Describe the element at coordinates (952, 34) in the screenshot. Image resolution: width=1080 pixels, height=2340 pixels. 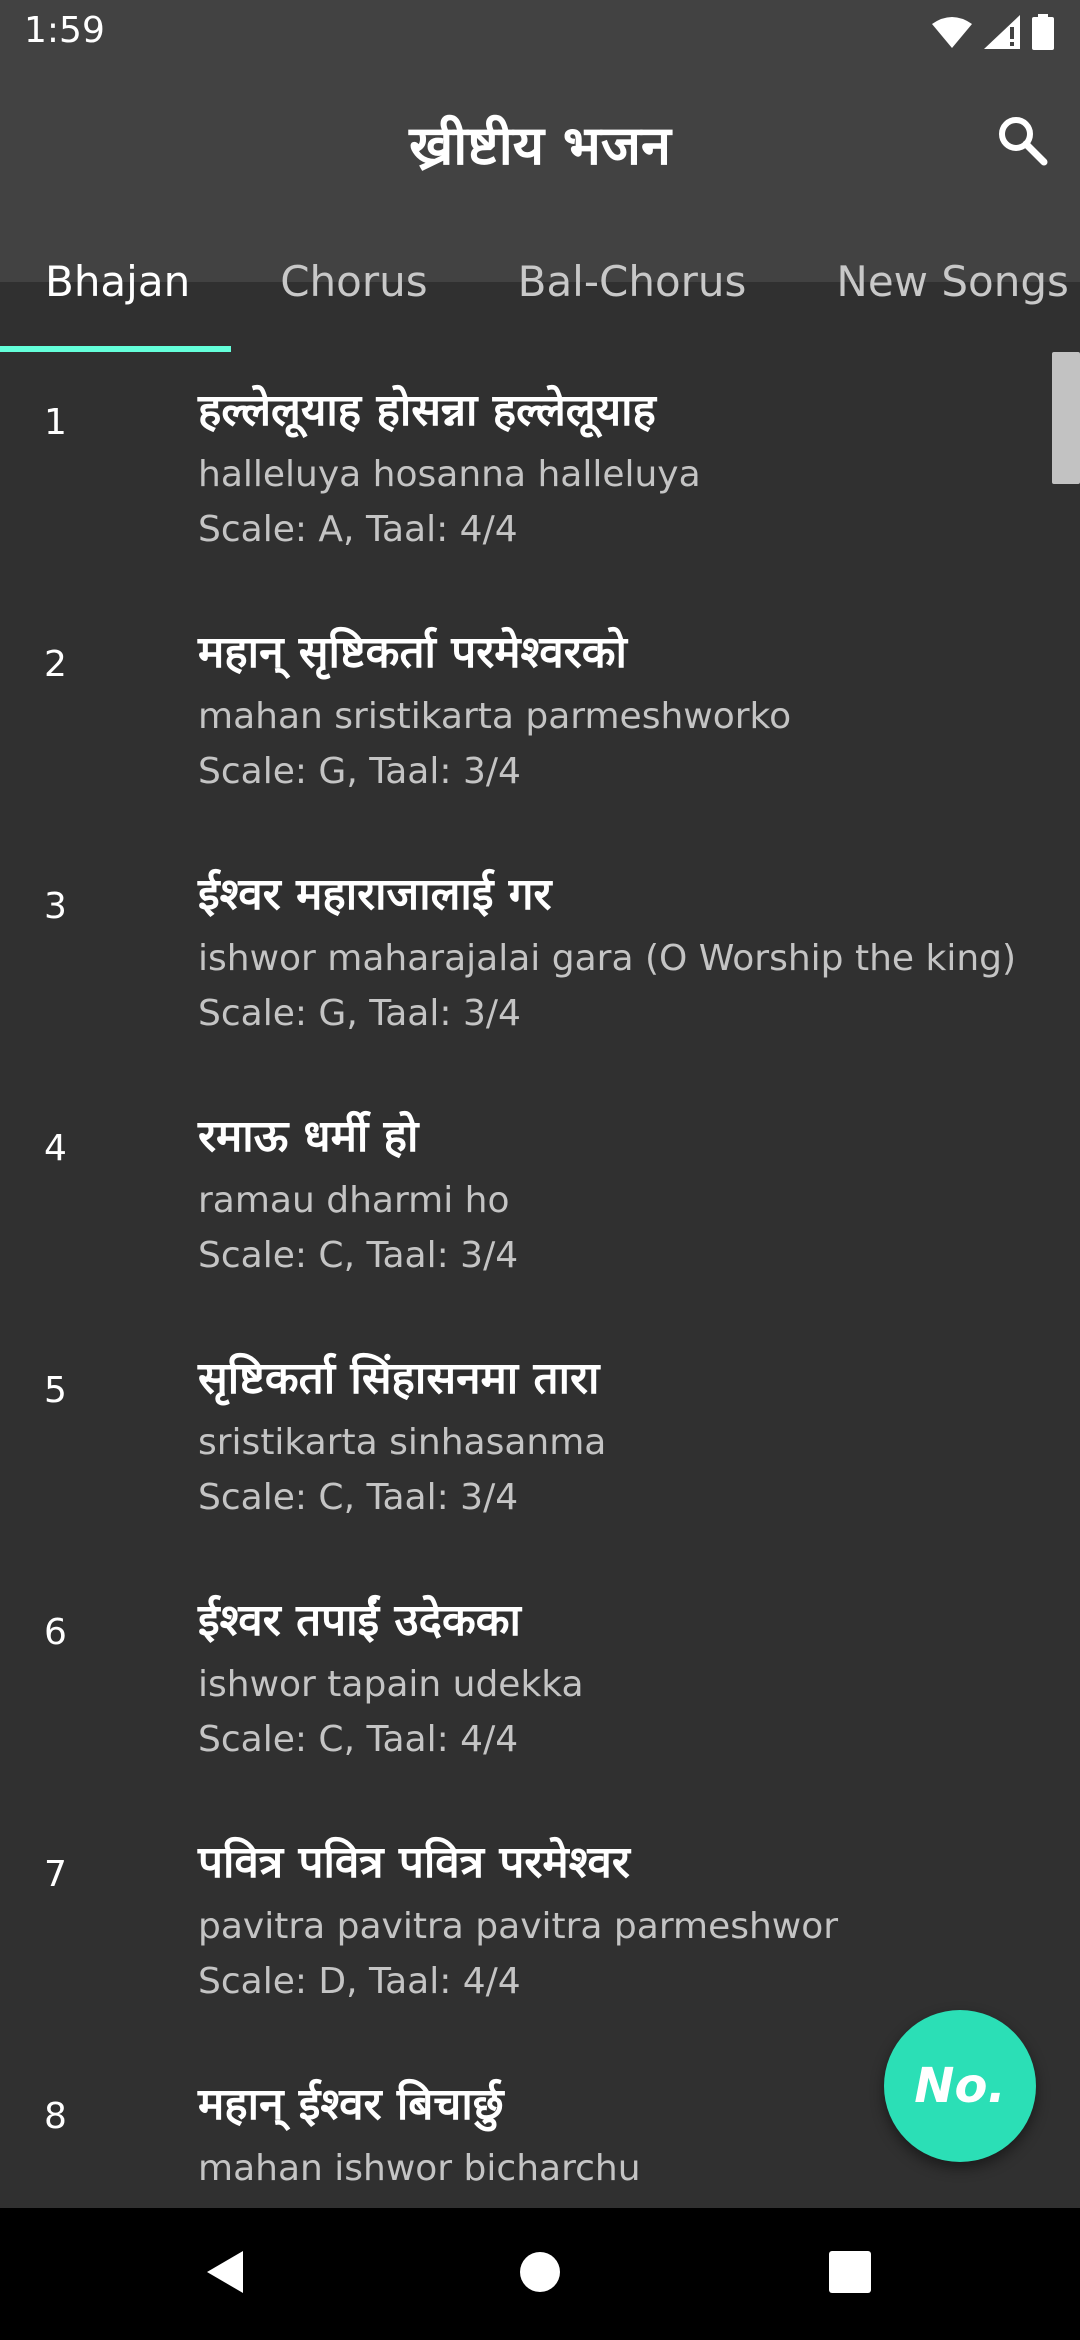
I see `wifi-icon` at that location.